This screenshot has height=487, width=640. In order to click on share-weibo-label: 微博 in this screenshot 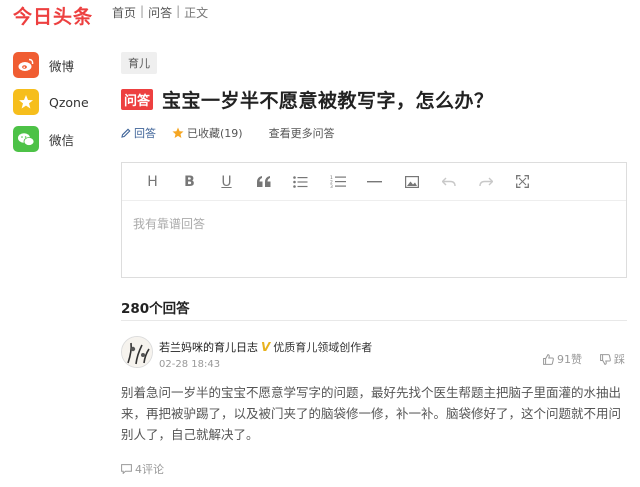, I will do `click(62, 66)`.